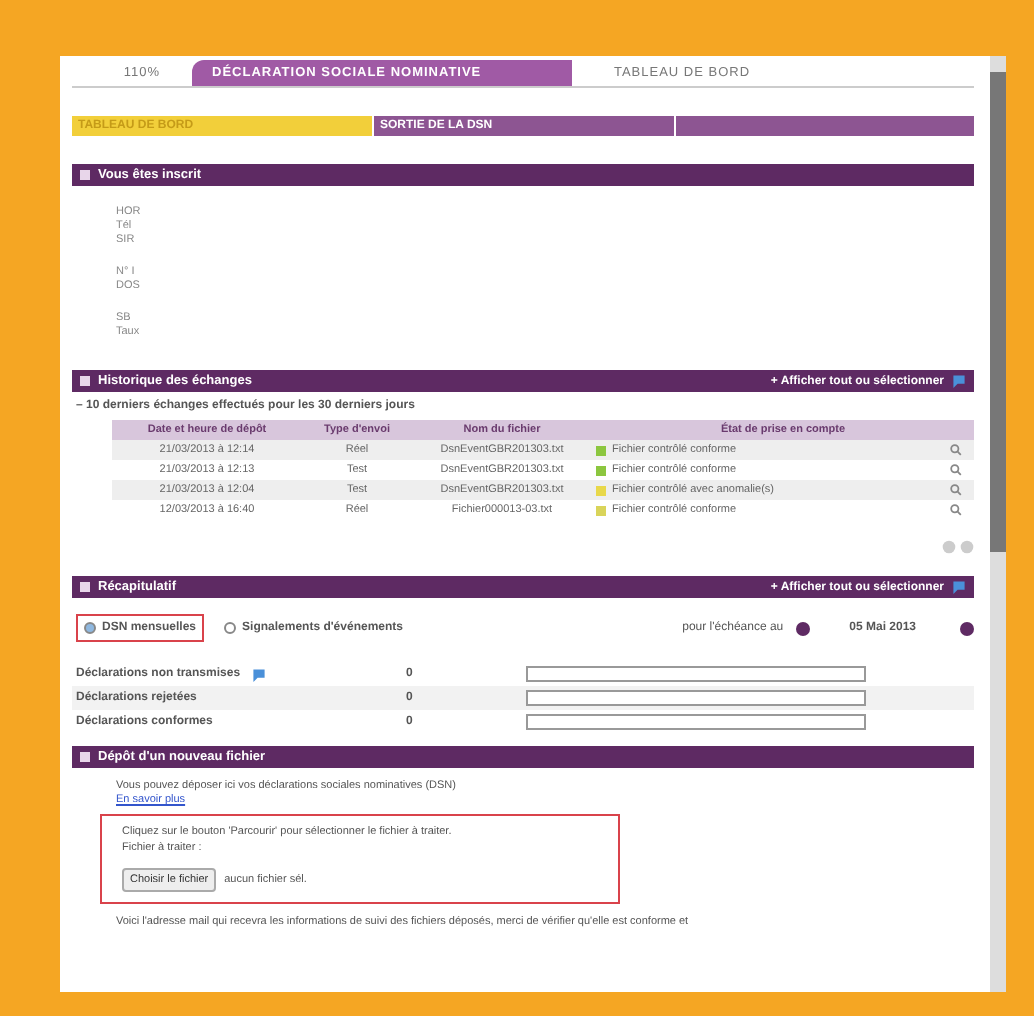 The image size is (1034, 1016). Describe the element at coordinates (998, 312) in the screenshot. I see `scroll-thumb` at that location.